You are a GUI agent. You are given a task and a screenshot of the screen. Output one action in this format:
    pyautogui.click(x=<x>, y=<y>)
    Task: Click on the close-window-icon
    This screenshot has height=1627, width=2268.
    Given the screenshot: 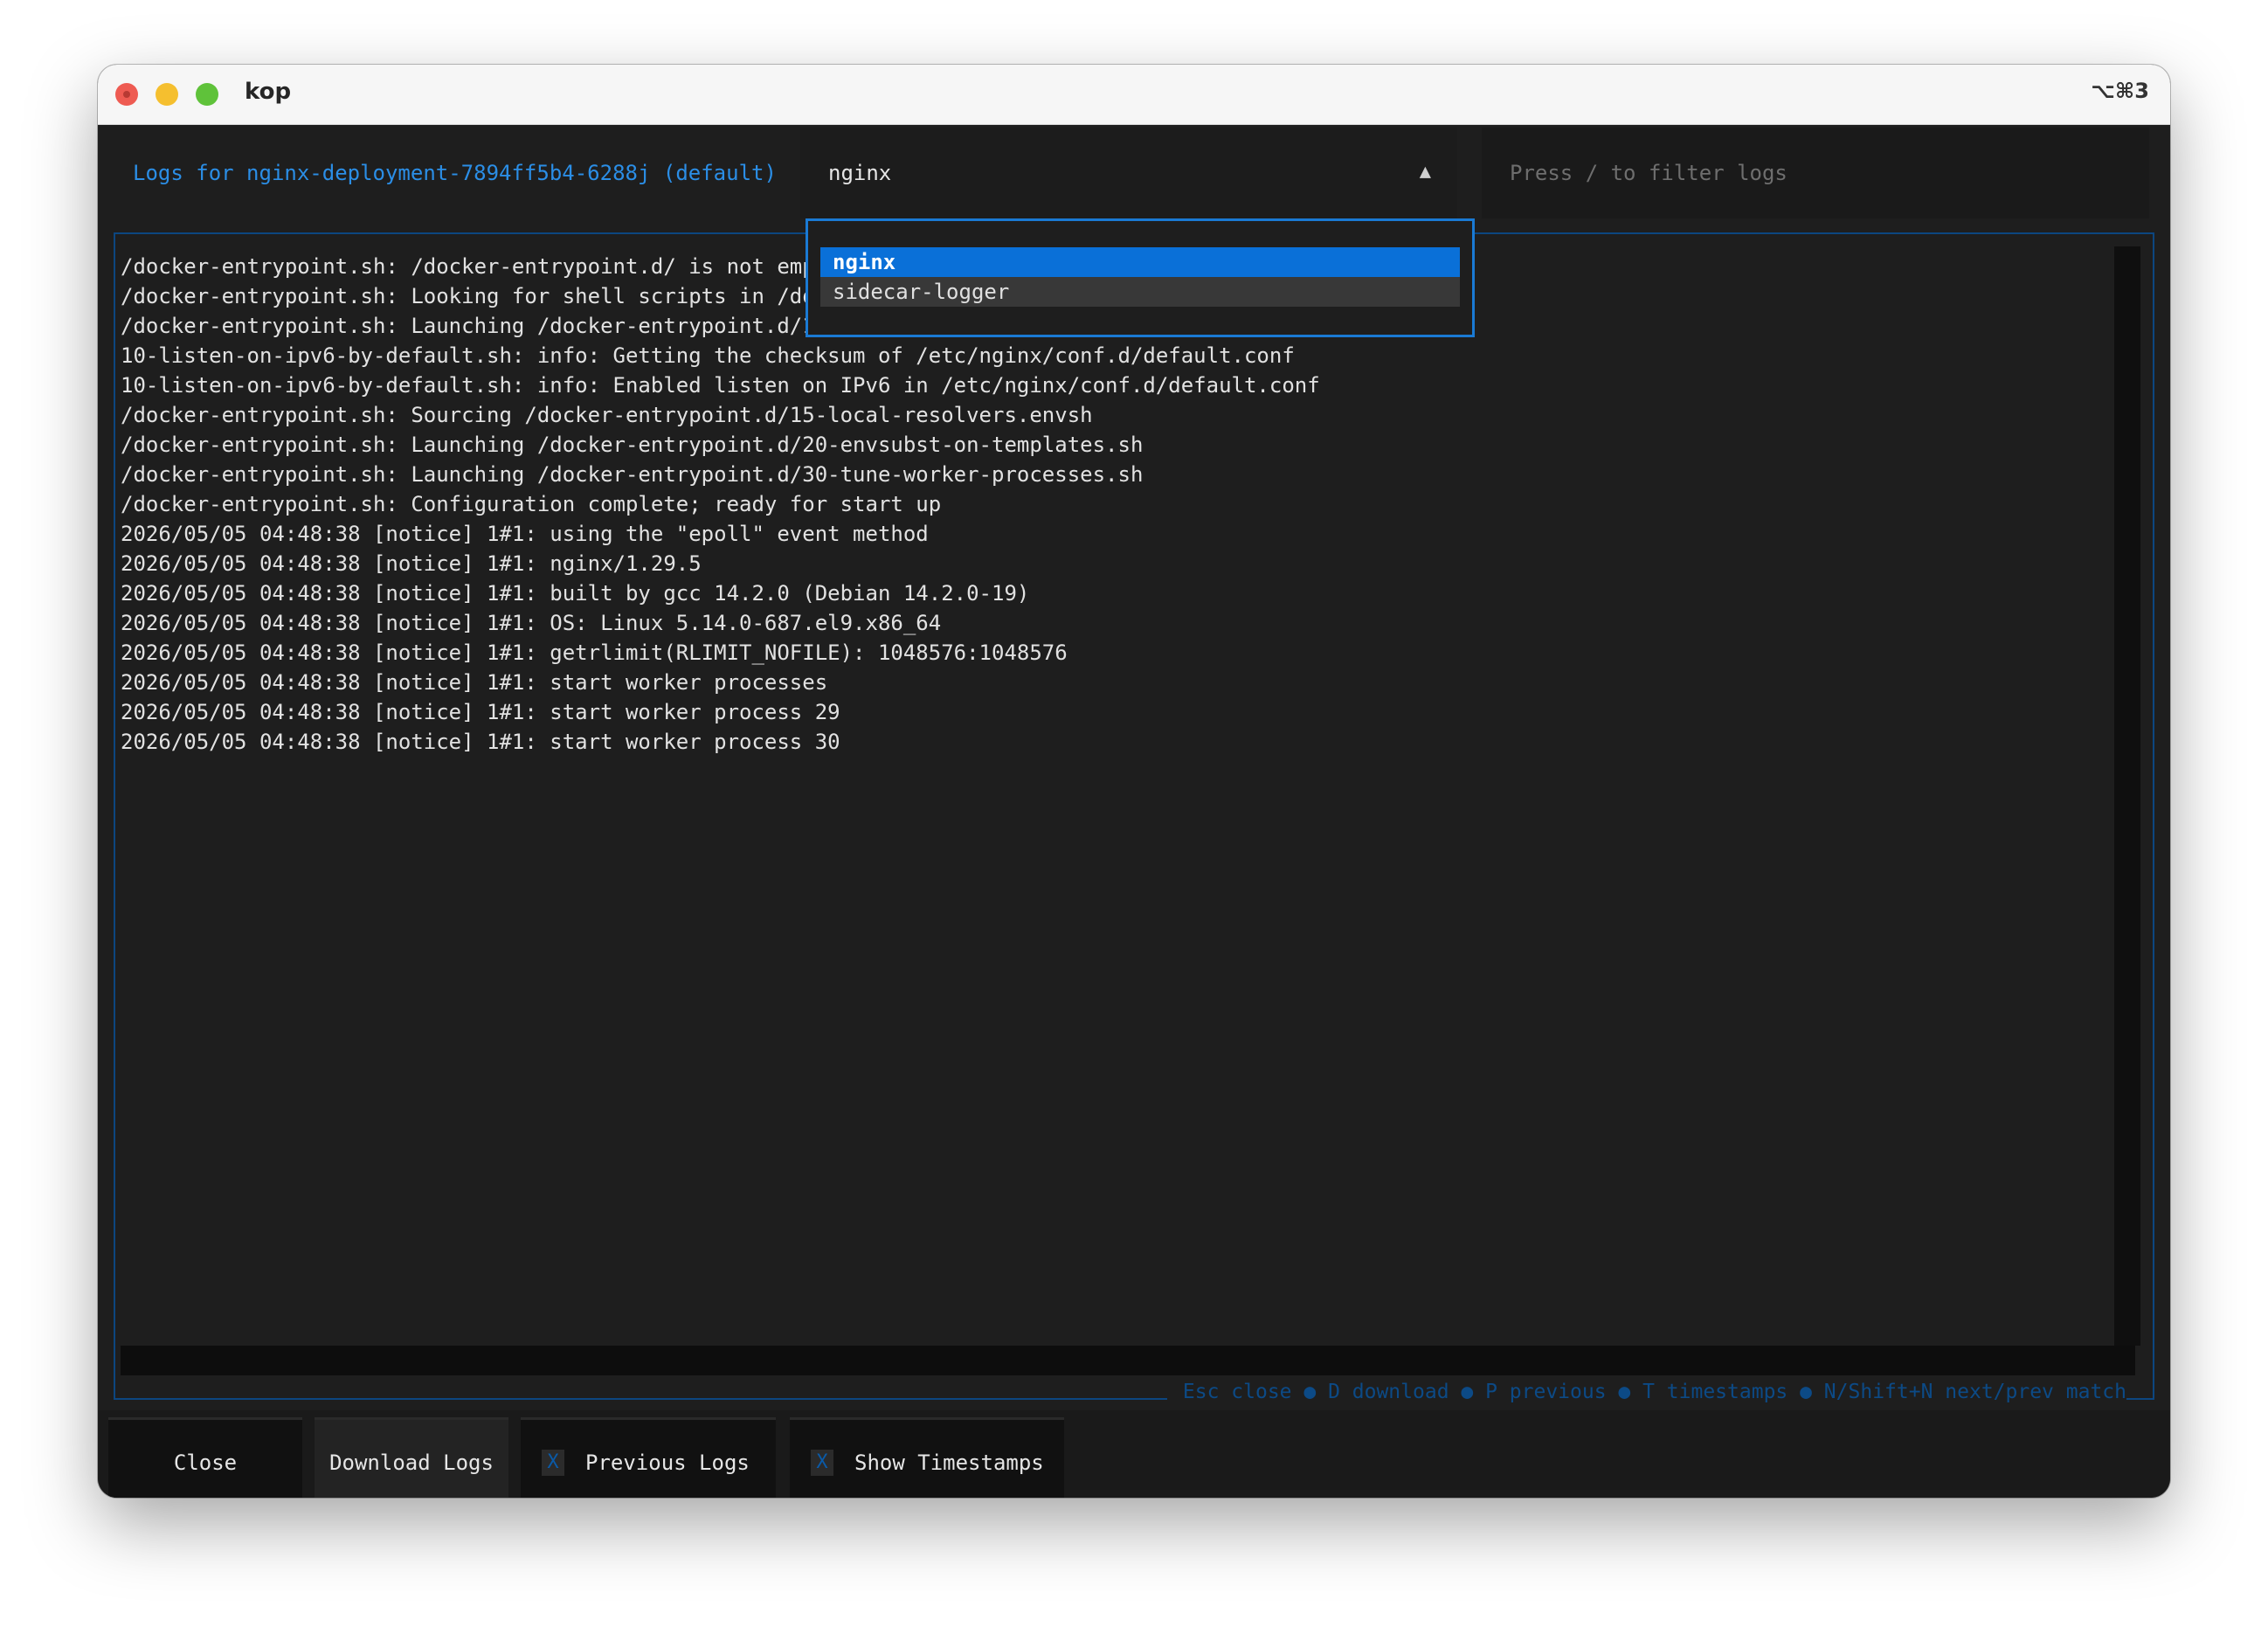 What is the action you would take?
    pyautogui.click(x=127, y=94)
    